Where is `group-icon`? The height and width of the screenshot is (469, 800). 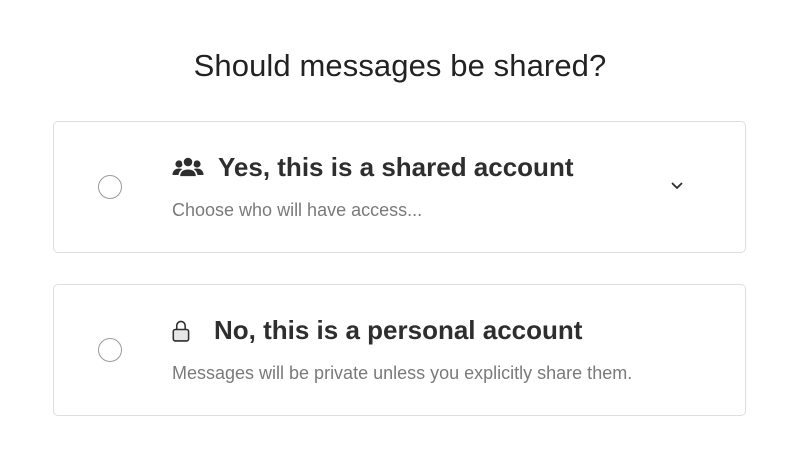
group-icon is located at coordinates (188, 166).